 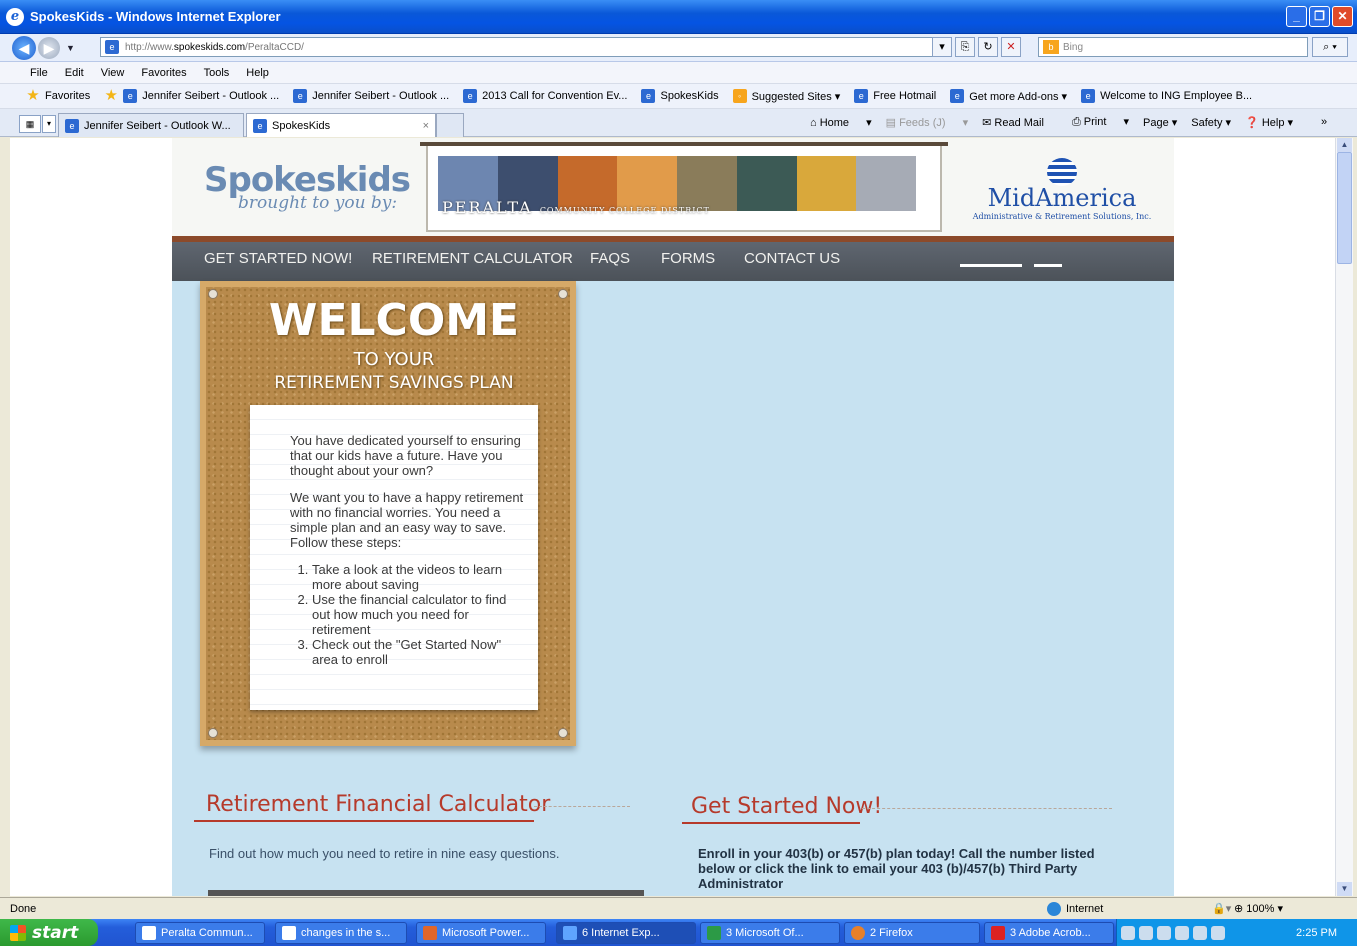 What do you see at coordinates (891, 933) in the screenshot?
I see `taskbar-label: 2 Firefox` at bounding box center [891, 933].